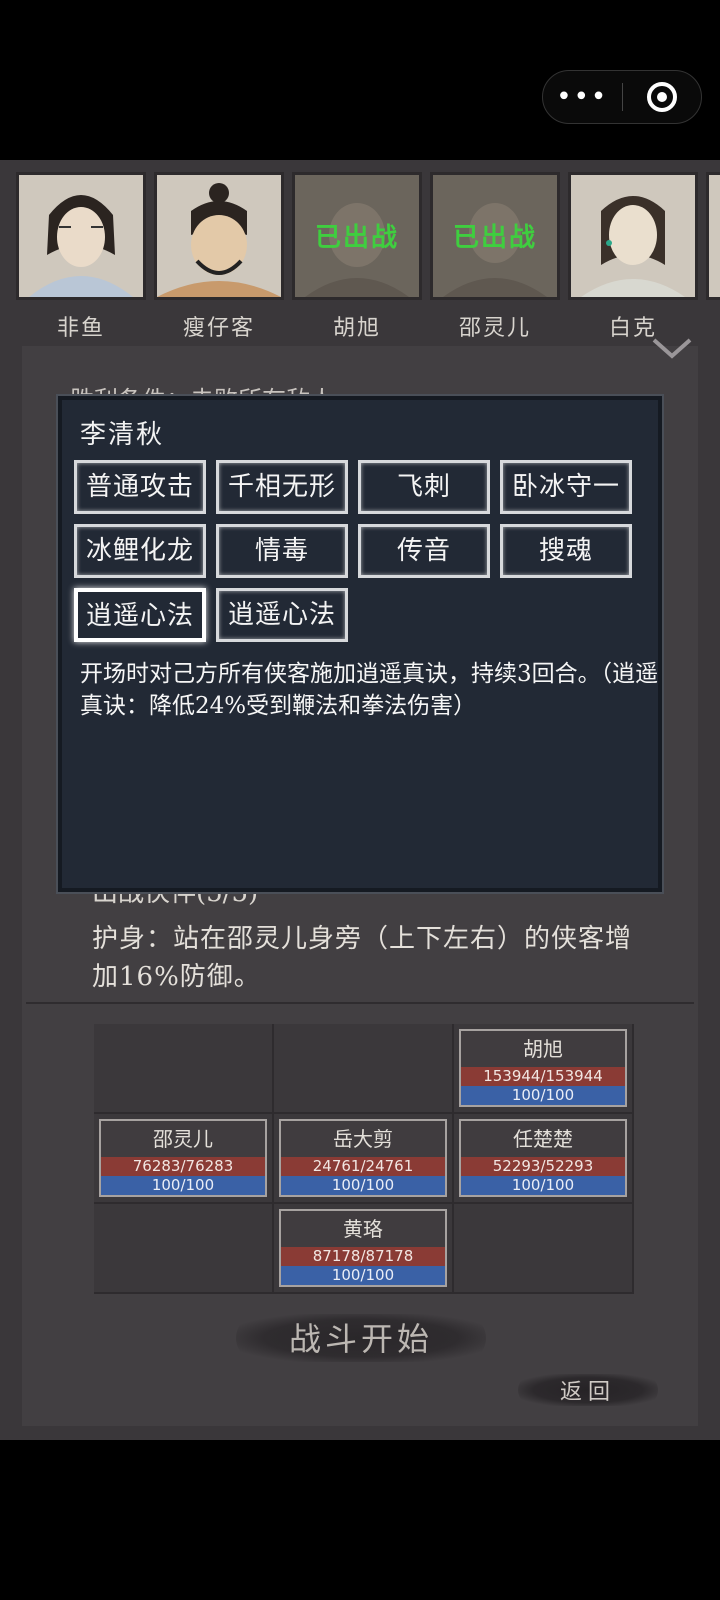 The width and height of the screenshot is (720, 1600). I want to click on hero-card-huxu: 已出战 胡旭, so click(357, 257).